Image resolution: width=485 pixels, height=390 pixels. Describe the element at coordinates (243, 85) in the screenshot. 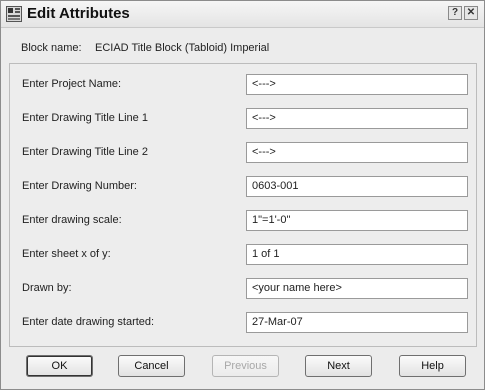

I see `attribute-row: Enter Project Name: <--->` at that location.